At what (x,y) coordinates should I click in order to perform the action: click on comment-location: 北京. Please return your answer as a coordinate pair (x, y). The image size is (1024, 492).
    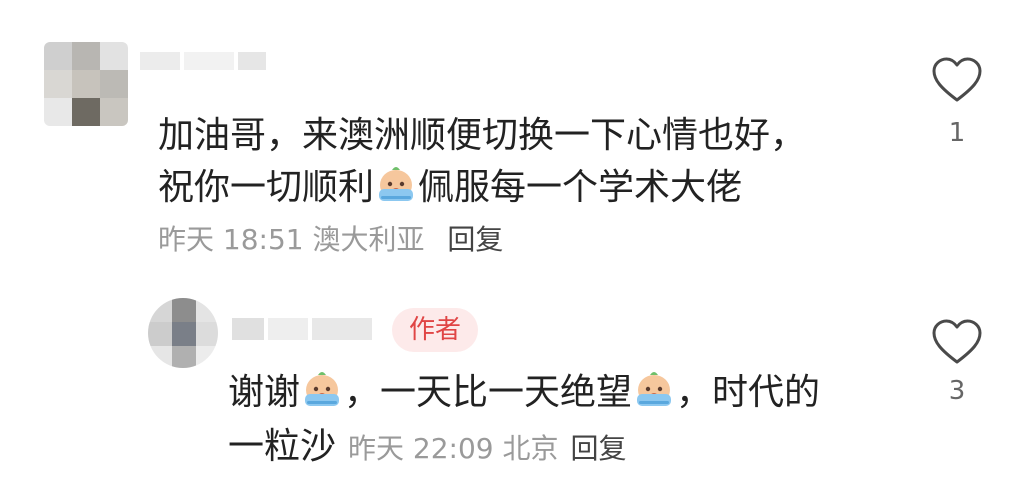
    Looking at the image, I should click on (530, 448).